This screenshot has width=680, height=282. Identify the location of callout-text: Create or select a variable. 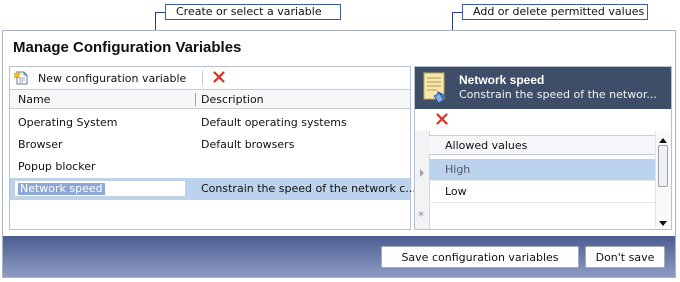
(249, 11).